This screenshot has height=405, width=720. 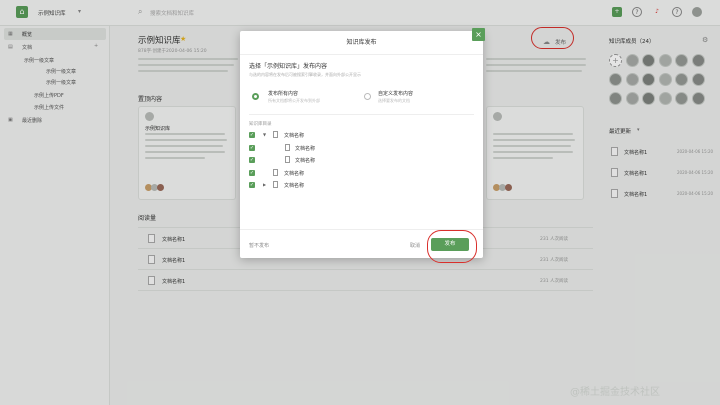 What do you see at coordinates (294, 100) in the screenshot?
I see `option-all-desc: 所有文档都将公开发布到外部` at bounding box center [294, 100].